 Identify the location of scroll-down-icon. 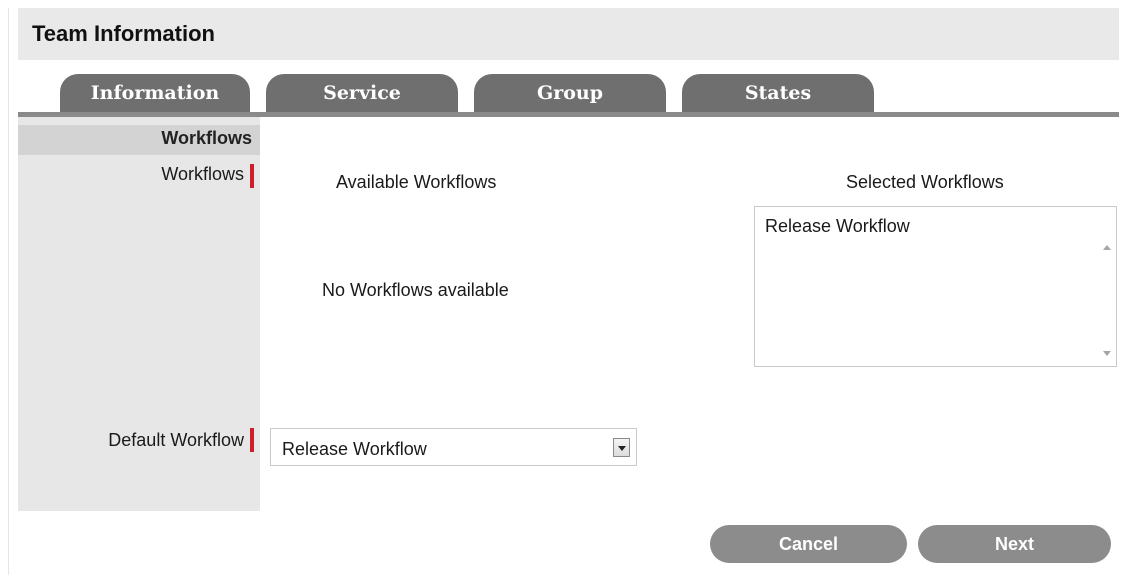
(1107, 353).